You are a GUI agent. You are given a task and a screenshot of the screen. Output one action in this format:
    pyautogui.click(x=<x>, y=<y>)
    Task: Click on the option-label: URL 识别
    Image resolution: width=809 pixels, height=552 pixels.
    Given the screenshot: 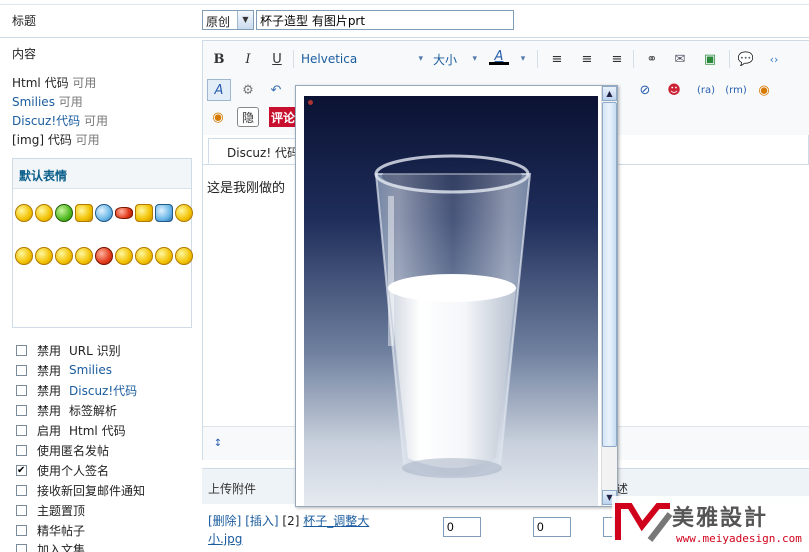 What is the action you would take?
    pyautogui.click(x=95, y=350)
    